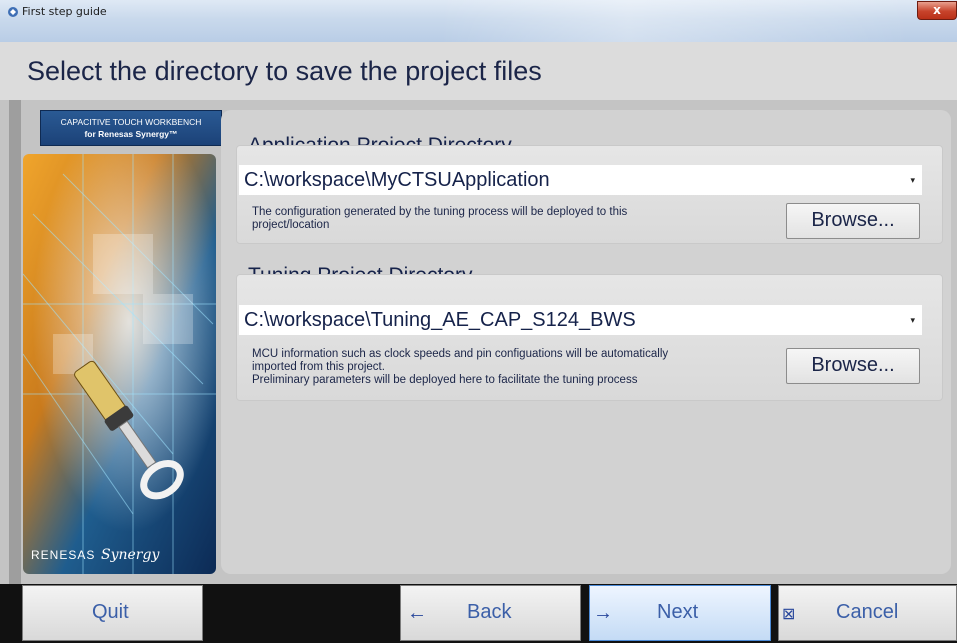 This screenshot has height=643, width=957. Describe the element at coordinates (291, 225) in the screenshot. I see `application-desc-line-2: project/location` at that location.